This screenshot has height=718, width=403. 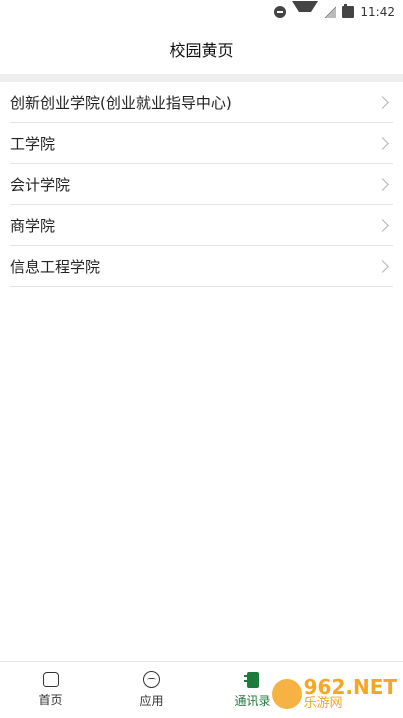 What do you see at coordinates (121, 102) in the screenshot?
I see `list-item-label: 创新创业学院(创业就业指导中心)` at bounding box center [121, 102].